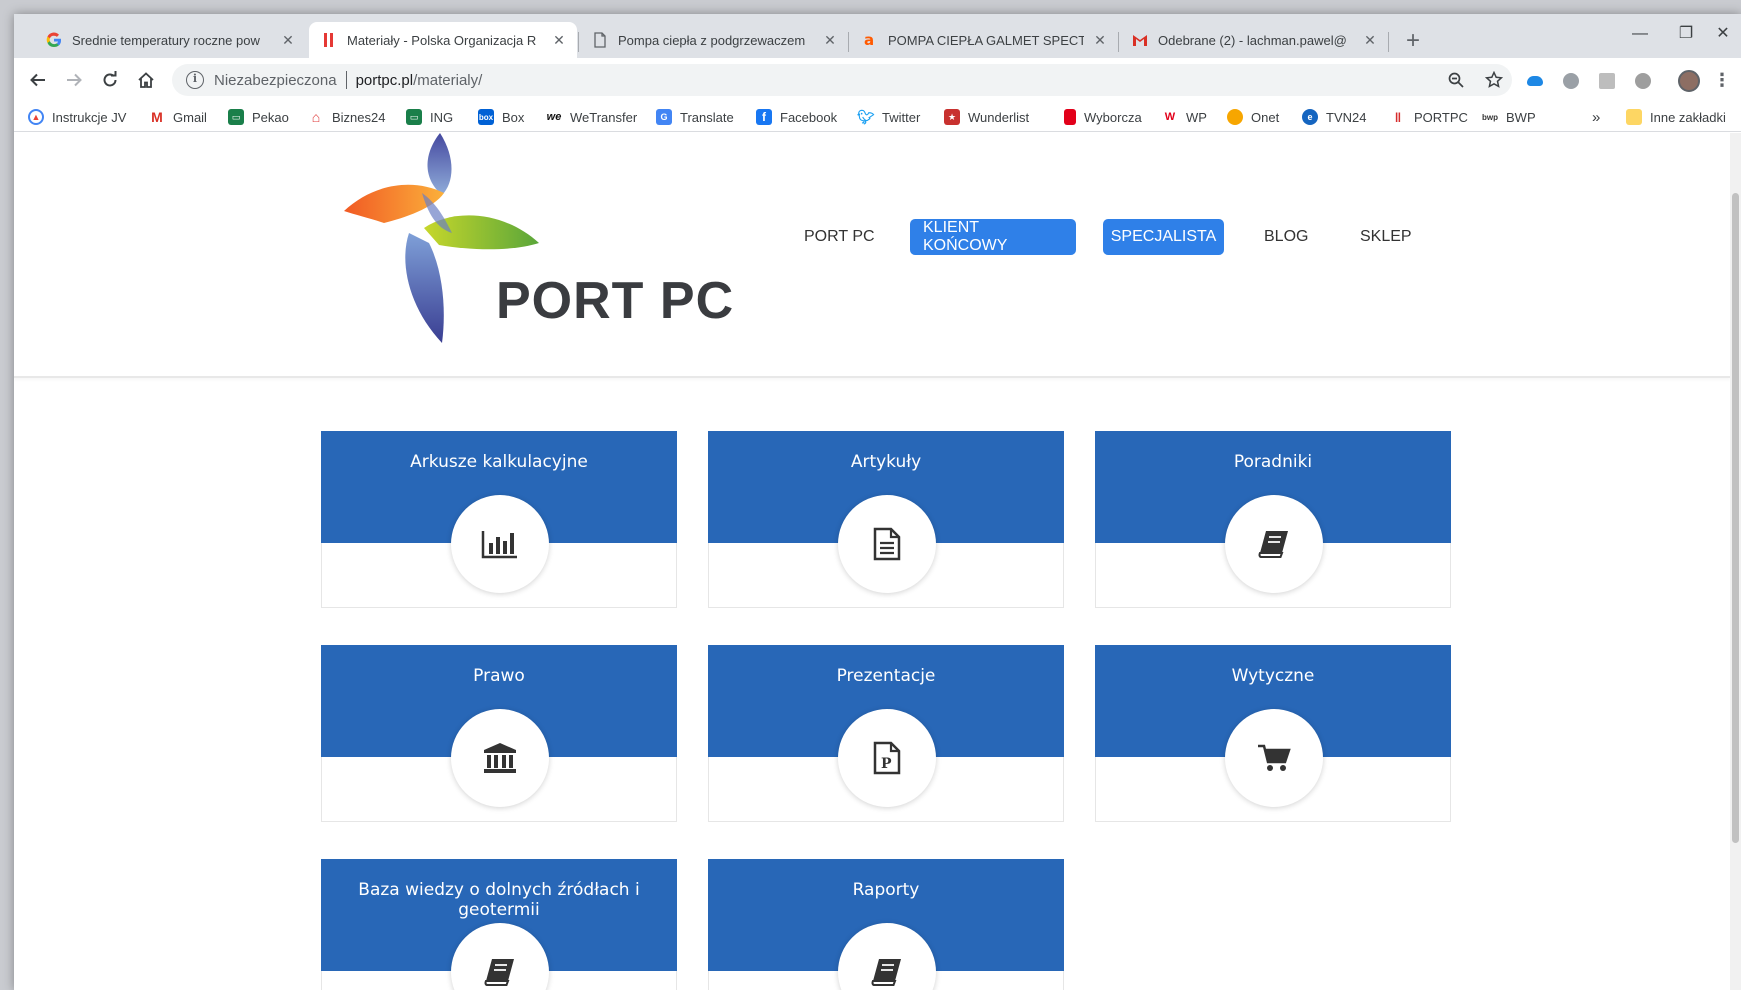  I want to click on home-icon, so click(146, 80).